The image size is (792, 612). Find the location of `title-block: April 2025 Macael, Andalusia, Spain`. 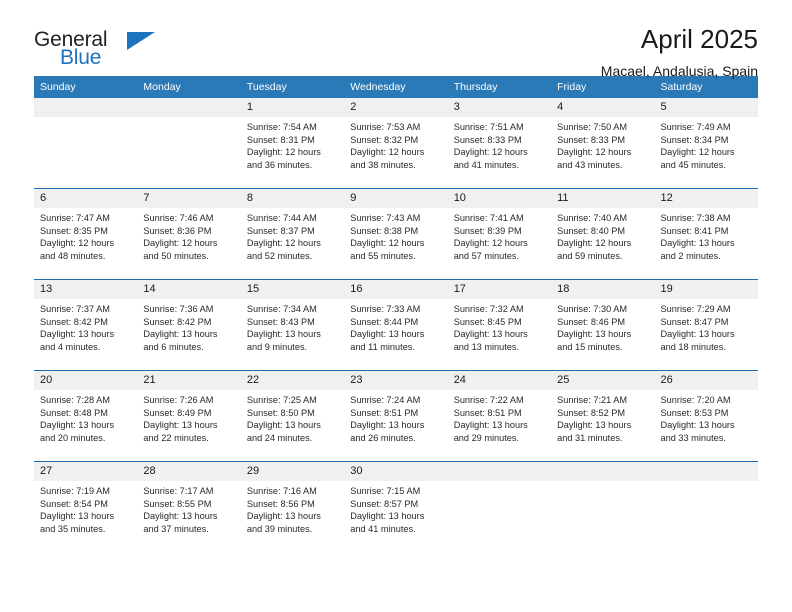

title-block: April 2025 Macael, Andalusia, Spain is located at coordinates (679, 52).